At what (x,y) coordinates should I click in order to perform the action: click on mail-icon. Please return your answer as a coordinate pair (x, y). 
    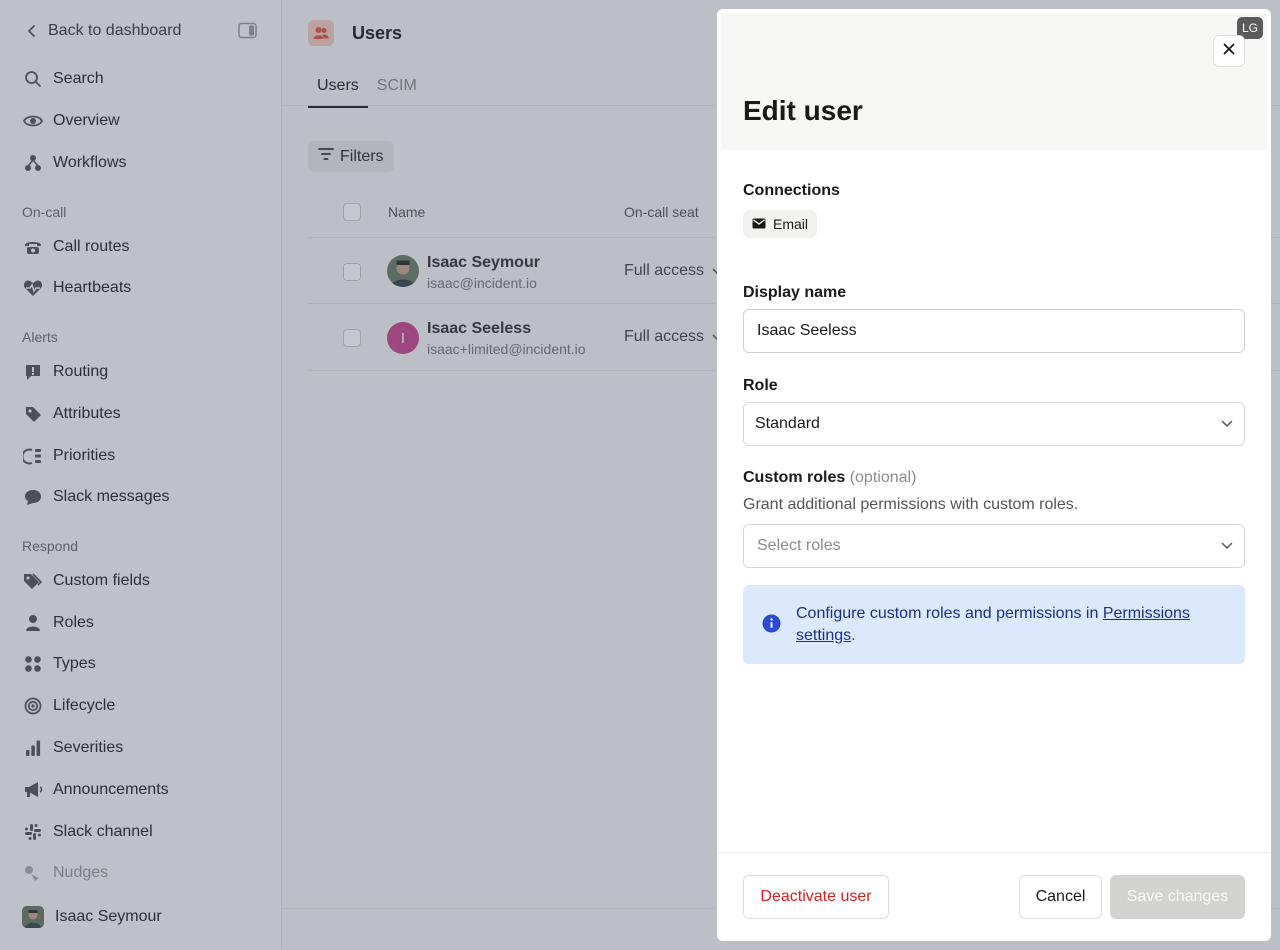
    Looking at the image, I should click on (759, 224).